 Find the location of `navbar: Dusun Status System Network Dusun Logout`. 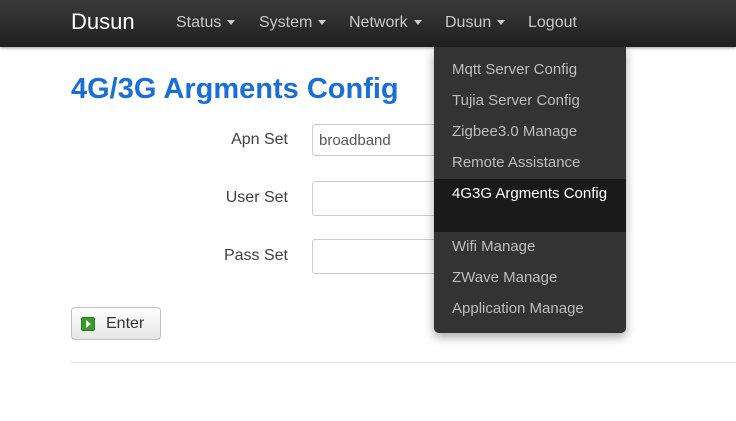

navbar: Dusun Status System Network Dusun Logout is located at coordinates (368, 23).